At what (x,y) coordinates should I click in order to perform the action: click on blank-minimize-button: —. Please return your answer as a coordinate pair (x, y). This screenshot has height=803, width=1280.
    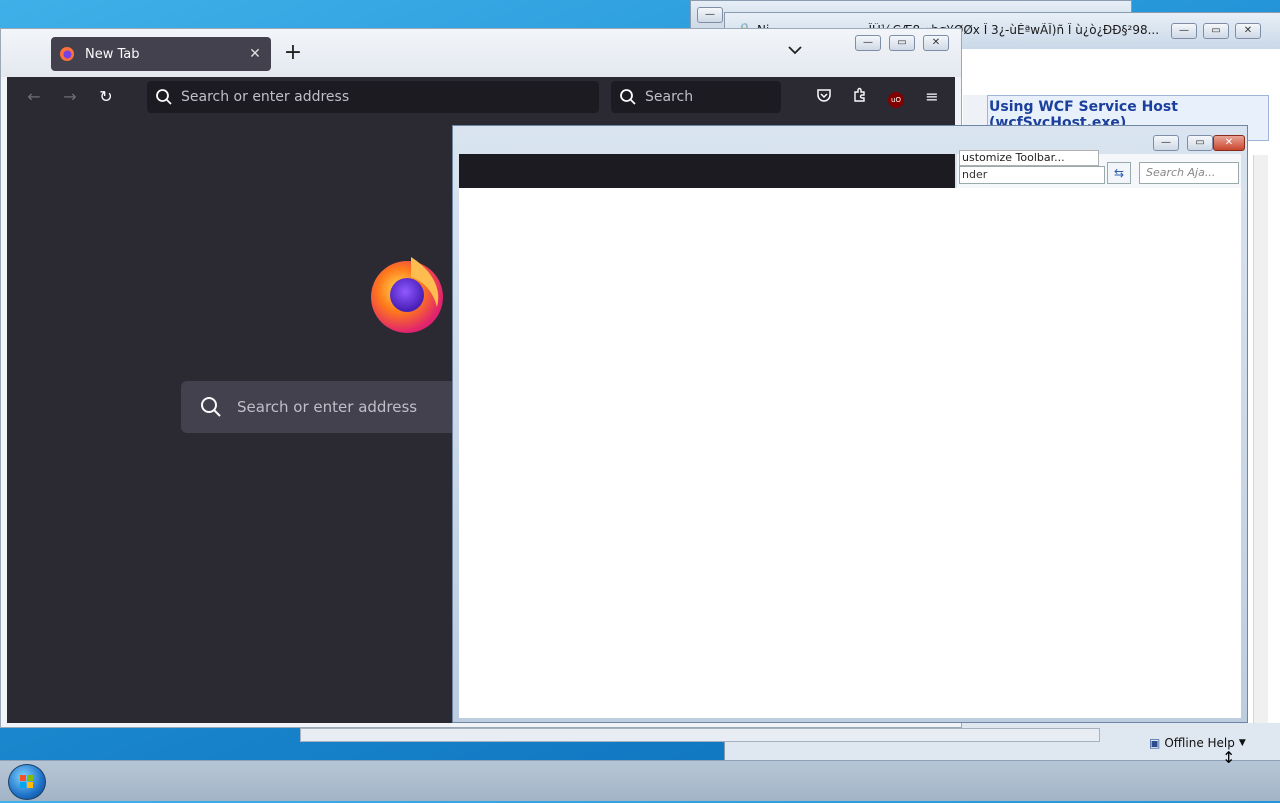
    Looking at the image, I should click on (1166, 143).